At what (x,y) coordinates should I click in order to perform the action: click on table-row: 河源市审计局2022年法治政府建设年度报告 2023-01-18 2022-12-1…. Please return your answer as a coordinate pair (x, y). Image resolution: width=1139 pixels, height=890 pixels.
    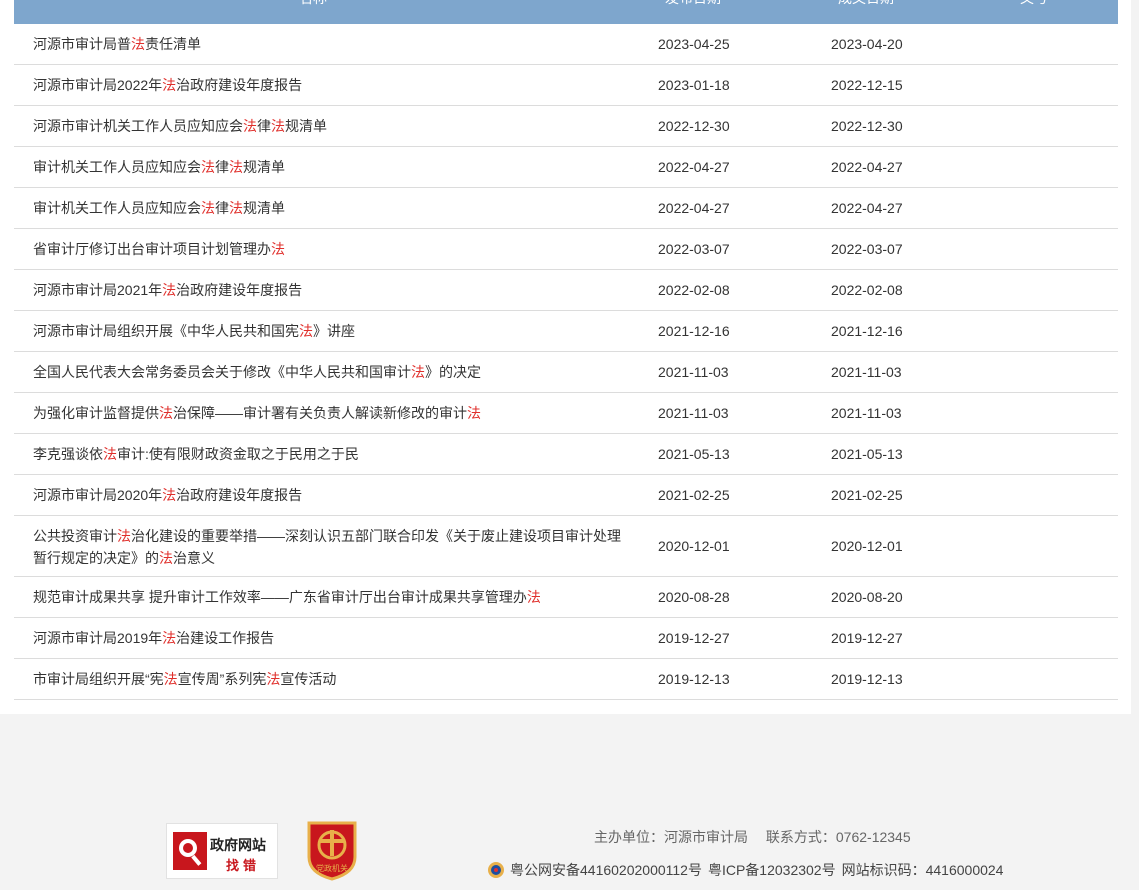
    Looking at the image, I should click on (566, 85).